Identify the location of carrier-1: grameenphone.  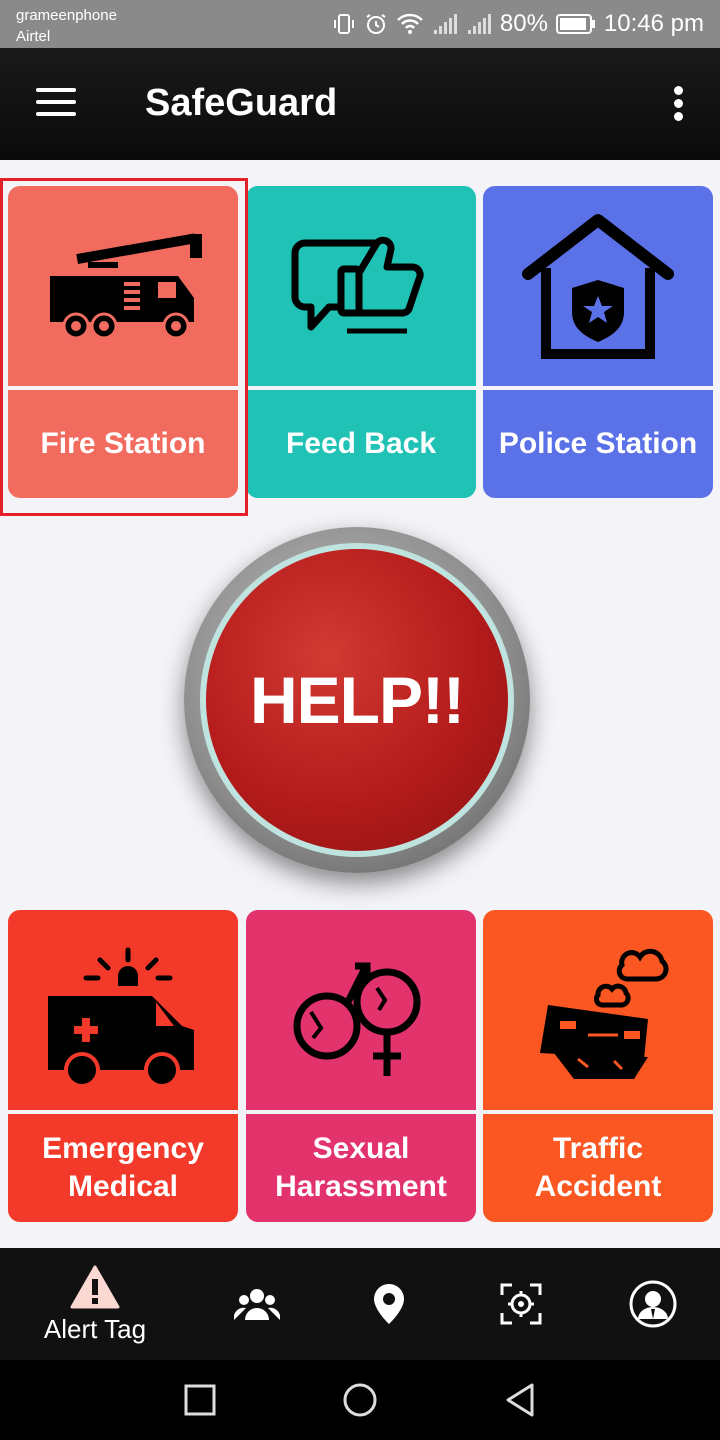
(66, 15).